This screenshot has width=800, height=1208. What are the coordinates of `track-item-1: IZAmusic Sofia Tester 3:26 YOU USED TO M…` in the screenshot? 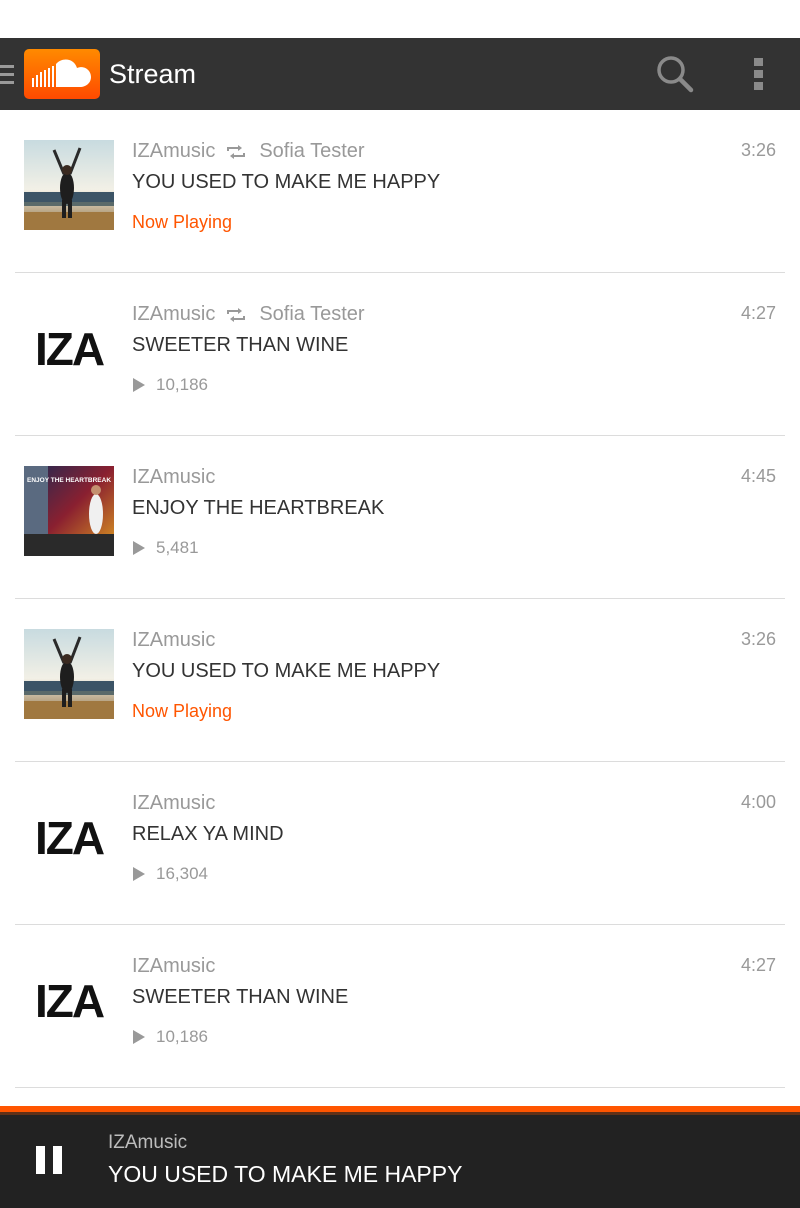 It's located at (400, 191).